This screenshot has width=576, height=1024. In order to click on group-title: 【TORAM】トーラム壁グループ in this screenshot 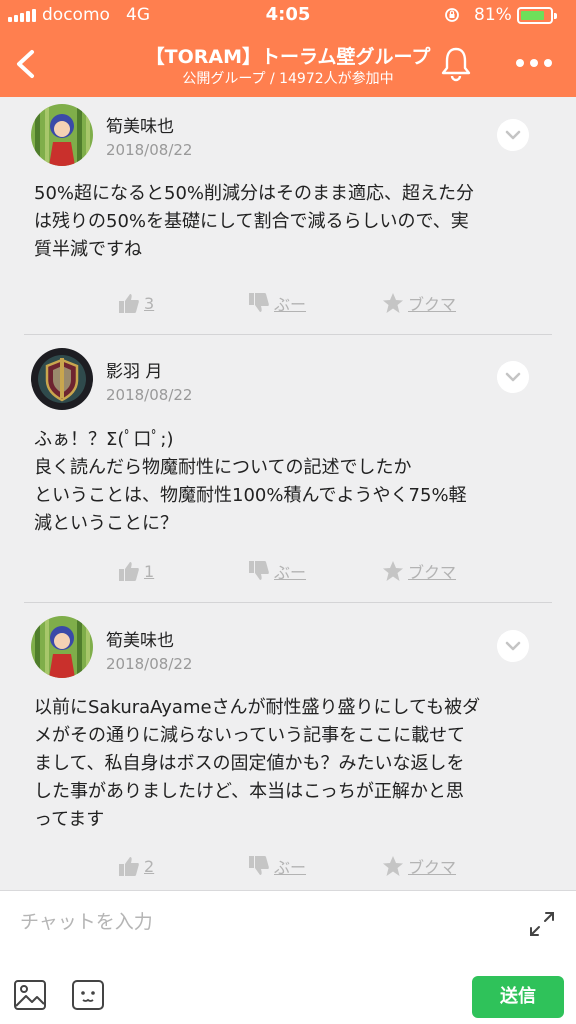, I will do `click(288, 57)`.